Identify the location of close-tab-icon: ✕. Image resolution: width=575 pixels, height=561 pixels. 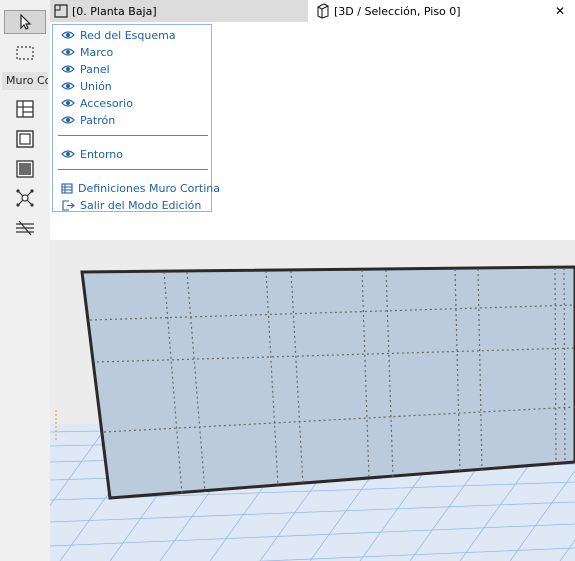
(560, 11).